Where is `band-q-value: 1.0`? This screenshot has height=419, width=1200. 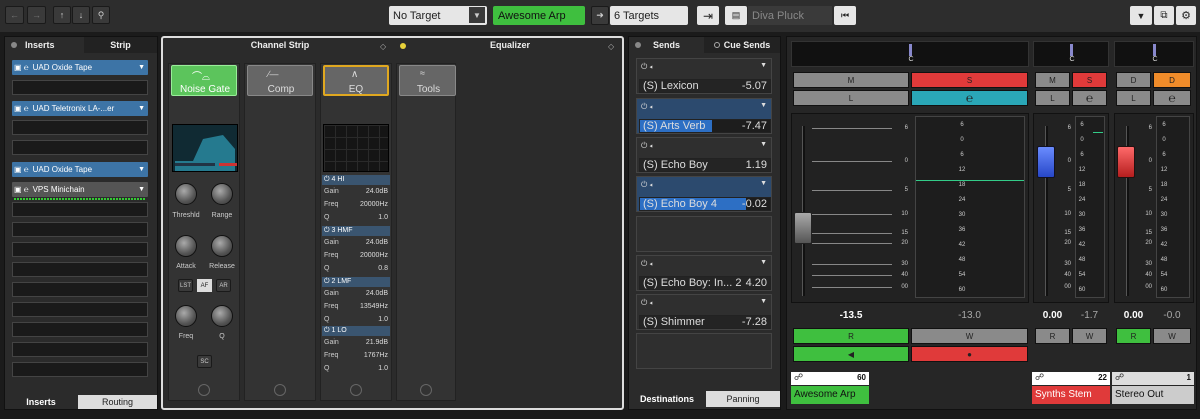
band-q-value: 1.0 is located at coordinates (369, 368).